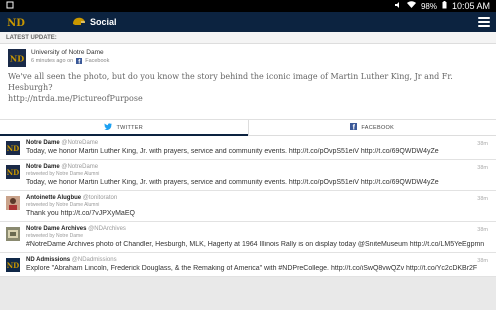 This screenshot has width=496, height=310. I want to click on status-right: 98% 10:05 AM, so click(442, 6).